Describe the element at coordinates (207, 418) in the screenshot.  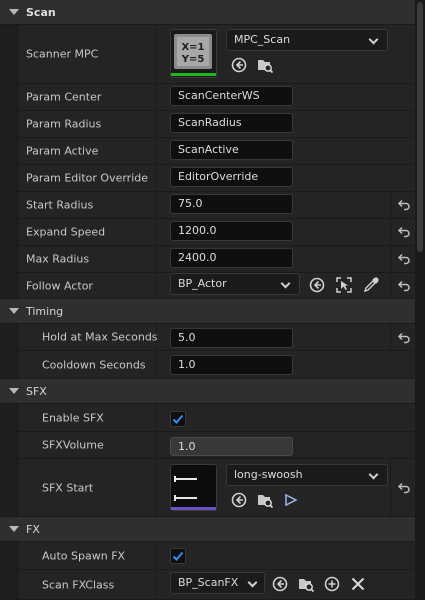
I see `property-row-enable-sfx: Enable SFX` at that location.